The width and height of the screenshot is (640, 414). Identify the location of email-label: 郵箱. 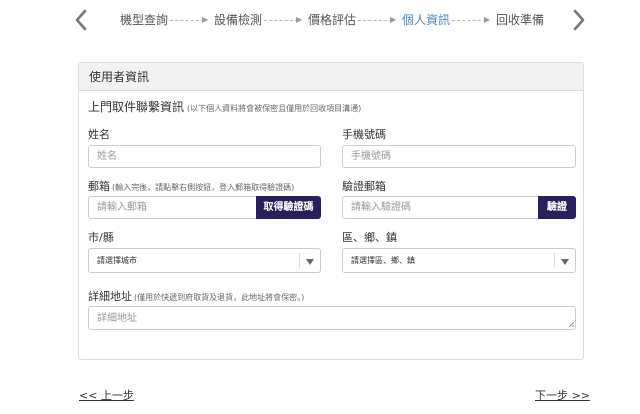
(99, 186).